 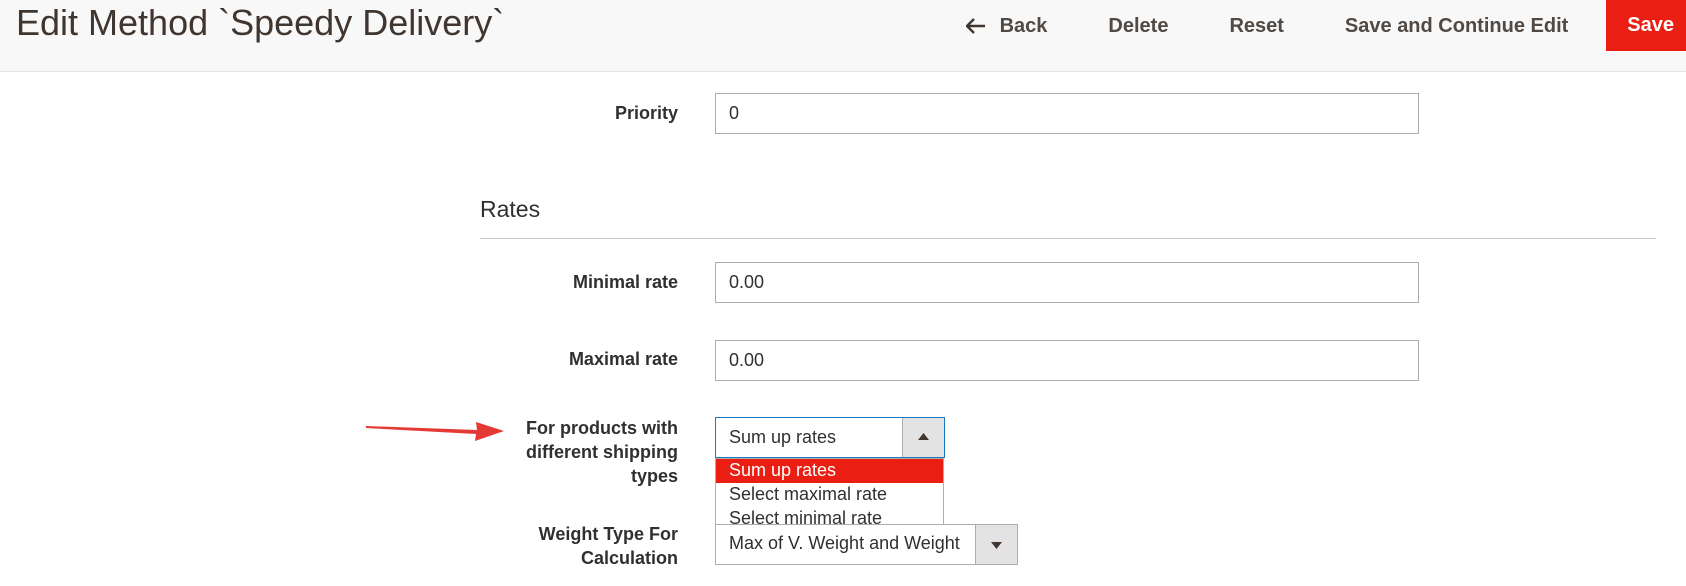 I want to click on section-divider, so click(x=1068, y=238).